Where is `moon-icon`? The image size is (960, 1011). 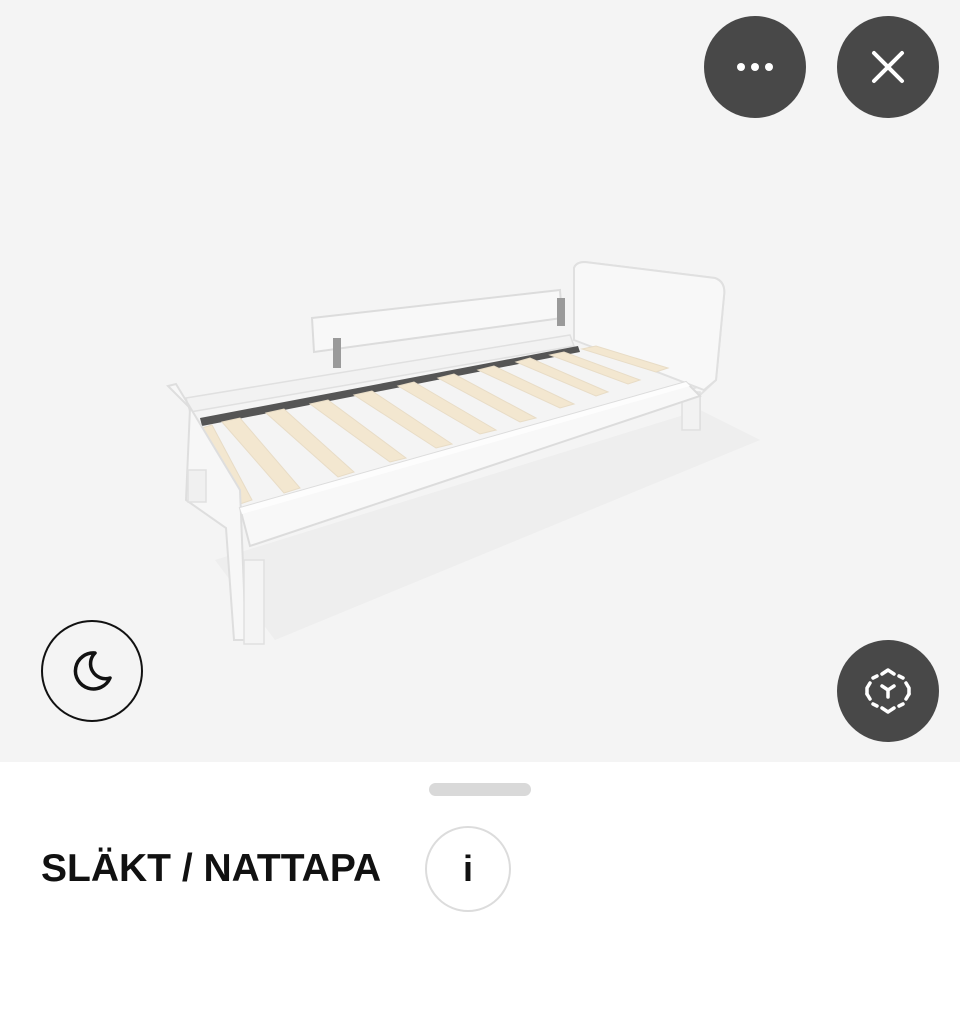 moon-icon is located at coordinates (92, 671).